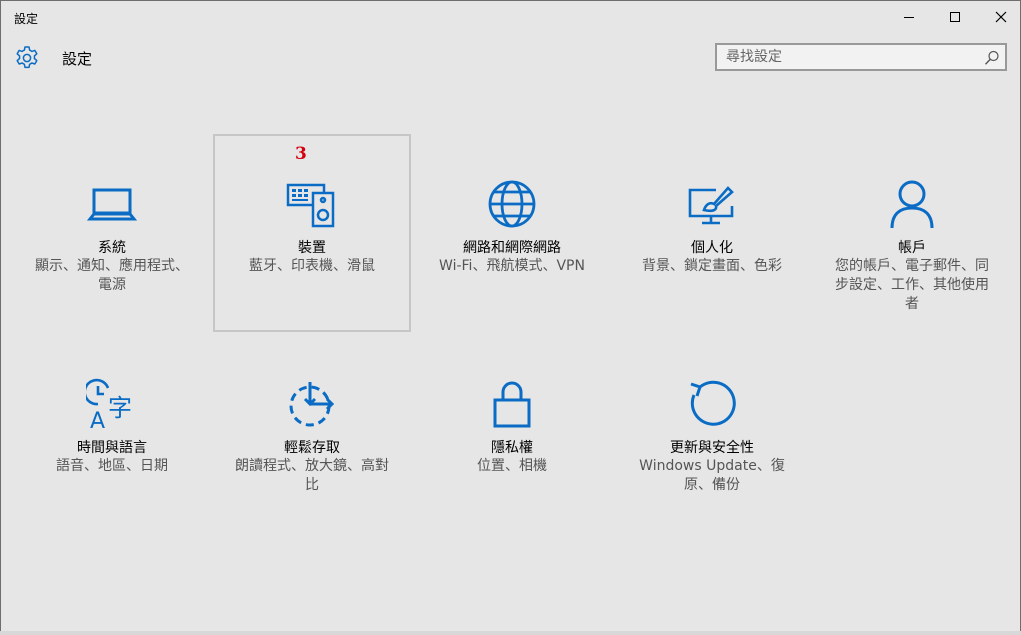 The width and height of the screenshot is (1021, 635). I want to click on tile-label: 輕鬆存取, so click(312, 448).